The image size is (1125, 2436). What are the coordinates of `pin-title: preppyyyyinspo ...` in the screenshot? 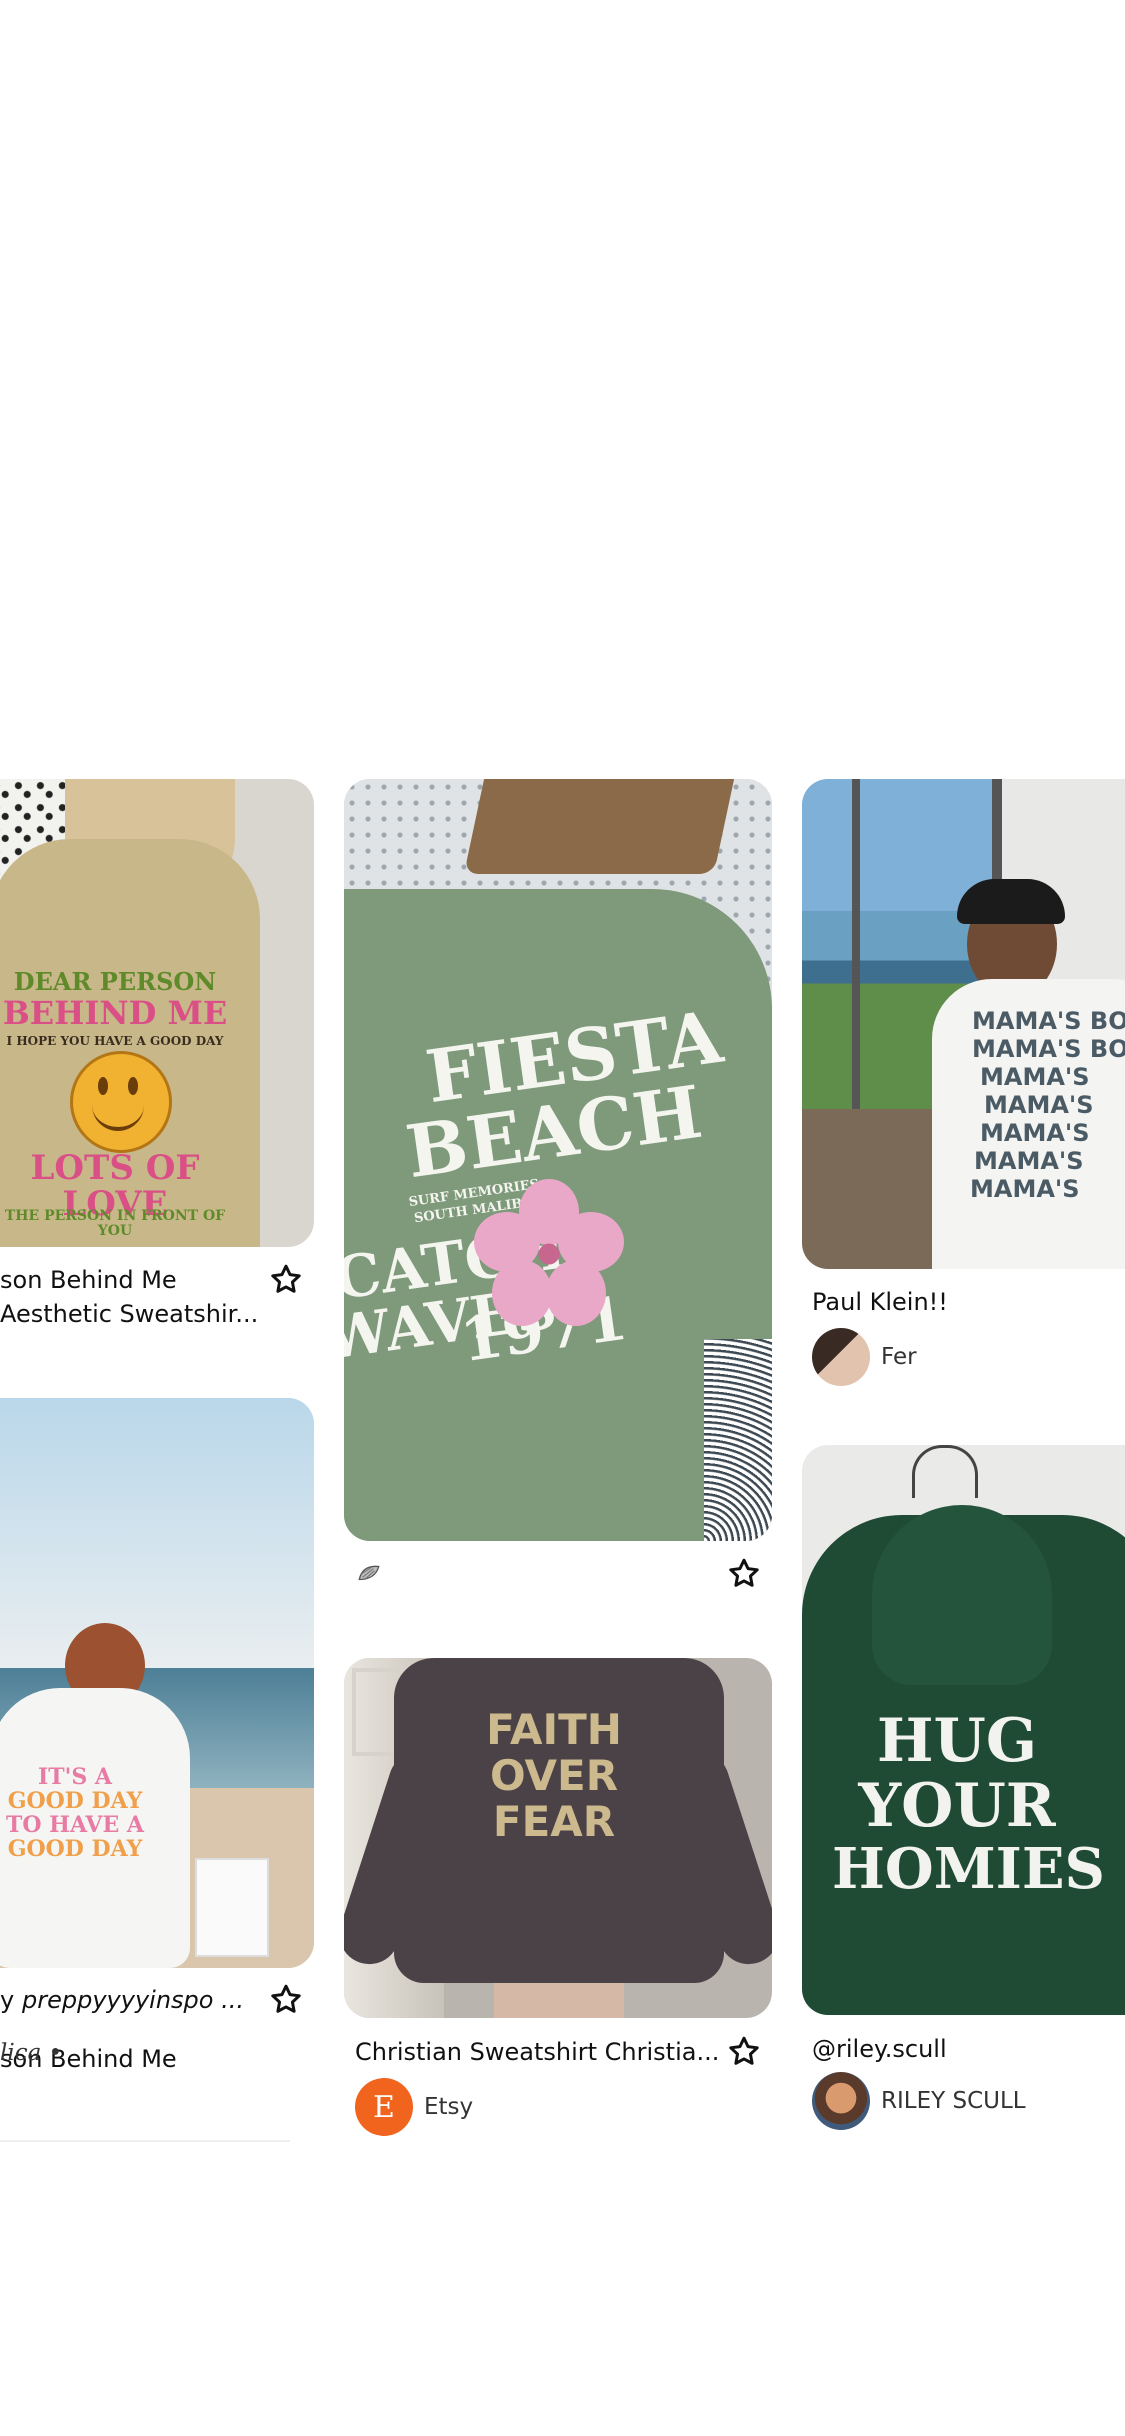 It's located at (133, 2000).